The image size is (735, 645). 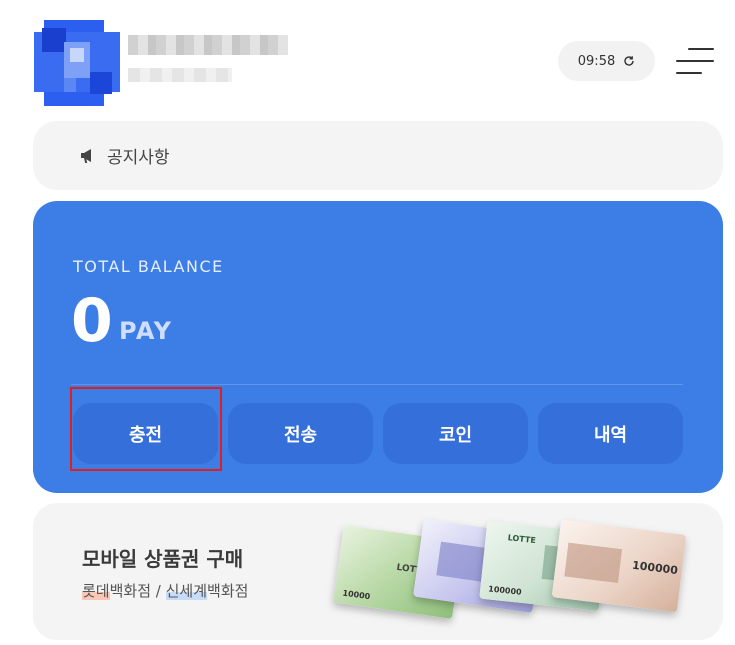 I want to click on user-name-blurred, so click(x=208, y=45).